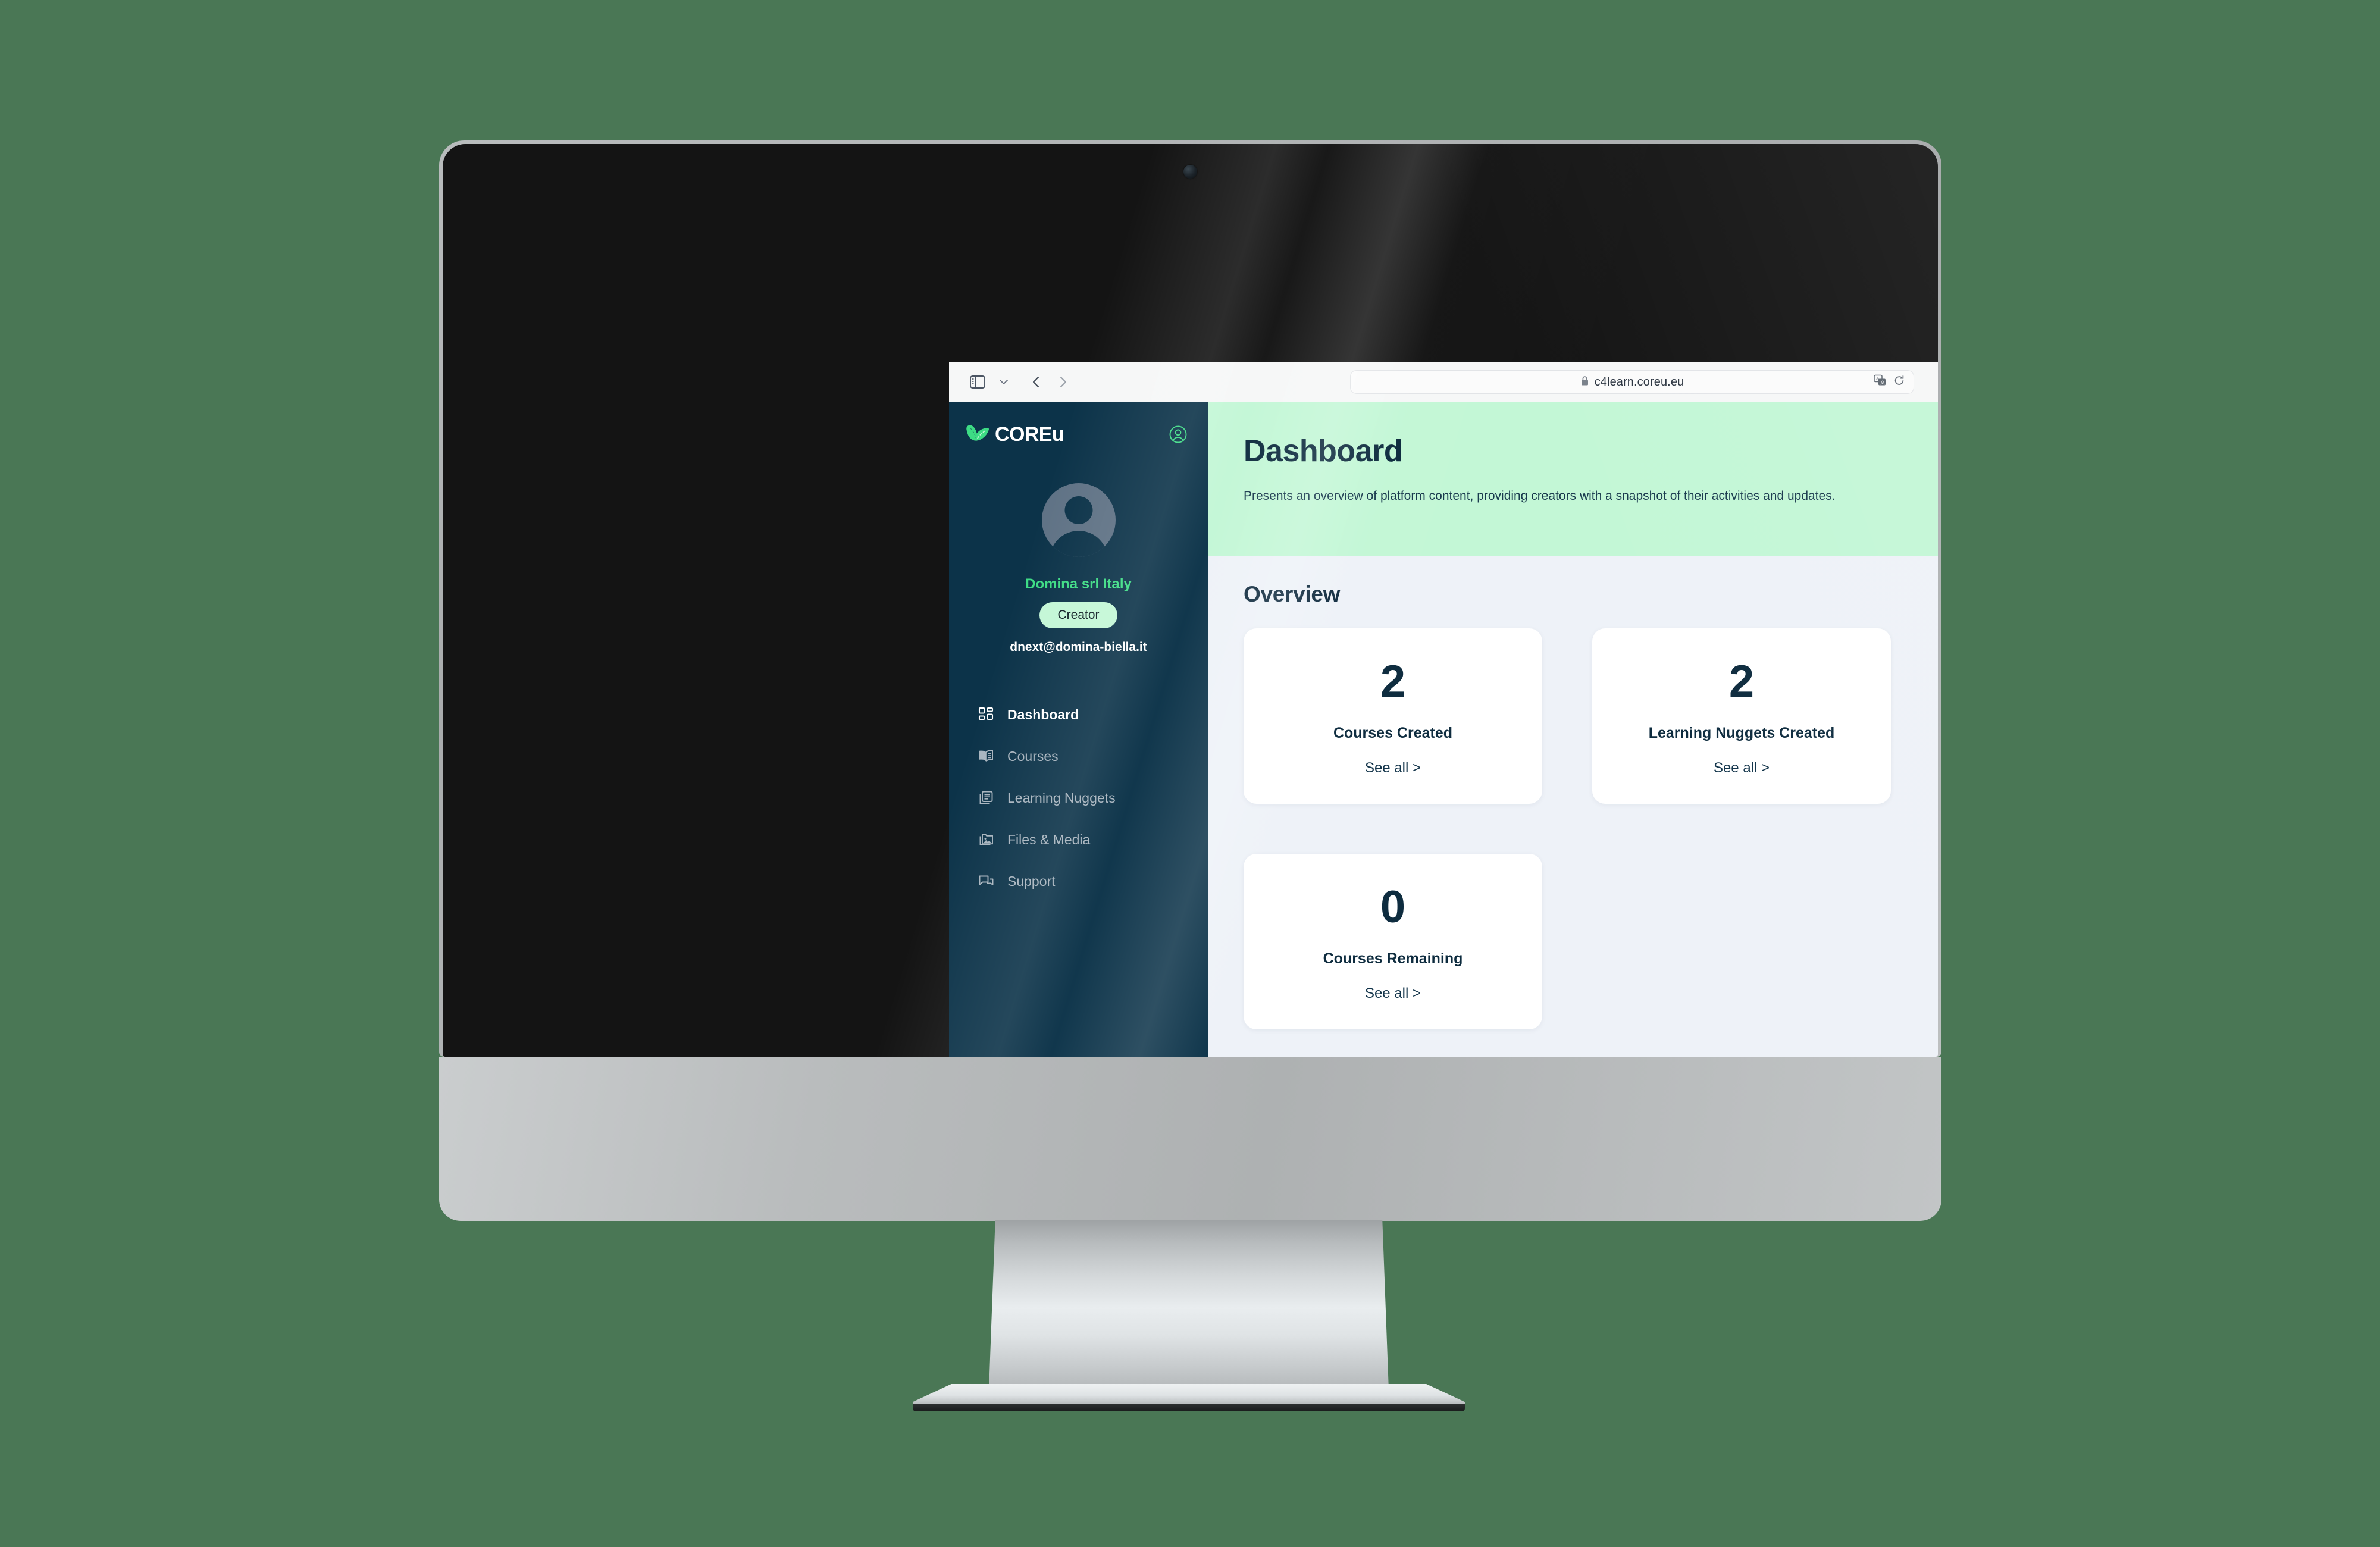  I want to click on chevron-down-icon, so click(1004, 382).